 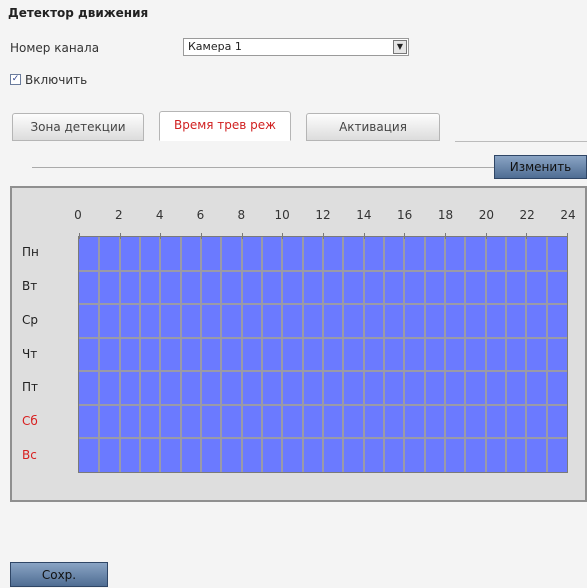 What do you see at coordinates (159, 215) in the screenshot?
I see `hour-label: 4` at bounding box center [159, 215].